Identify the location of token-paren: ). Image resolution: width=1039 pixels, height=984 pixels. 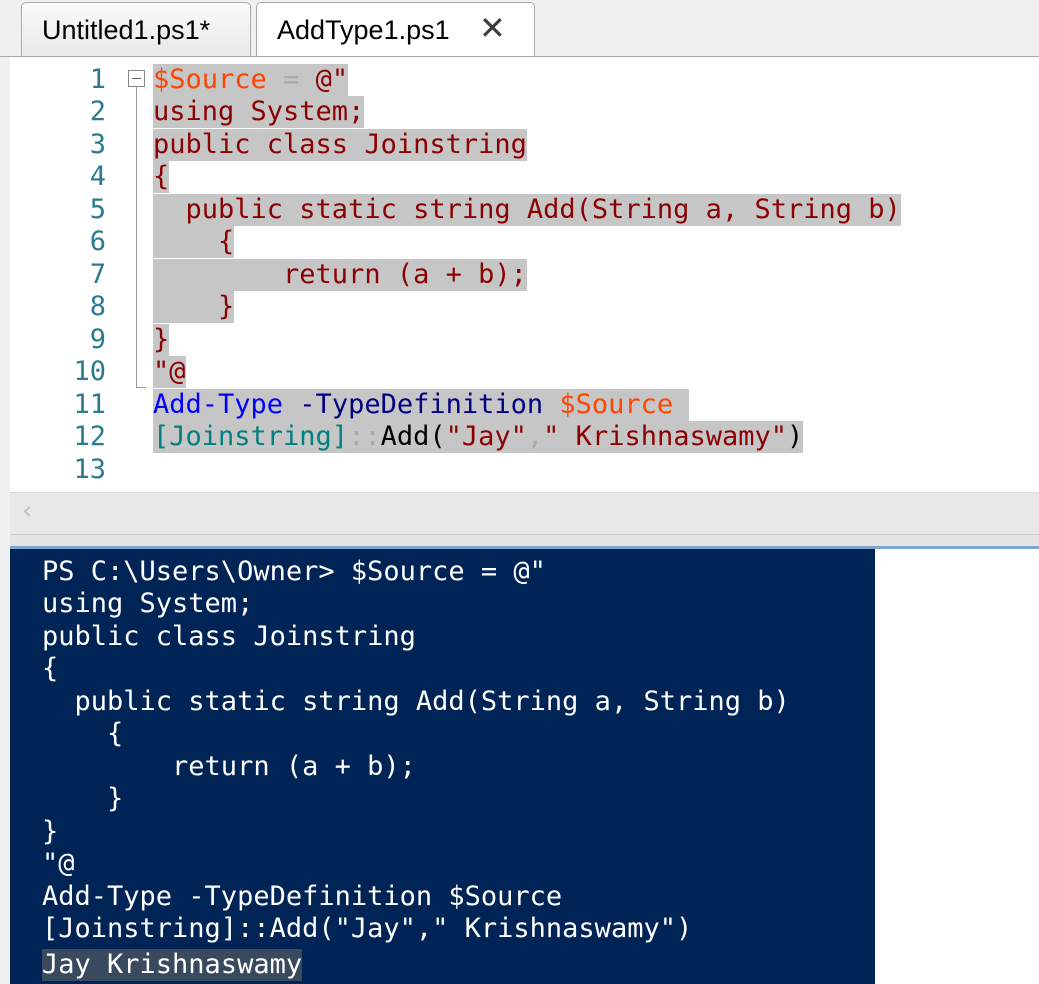
(795, 436).